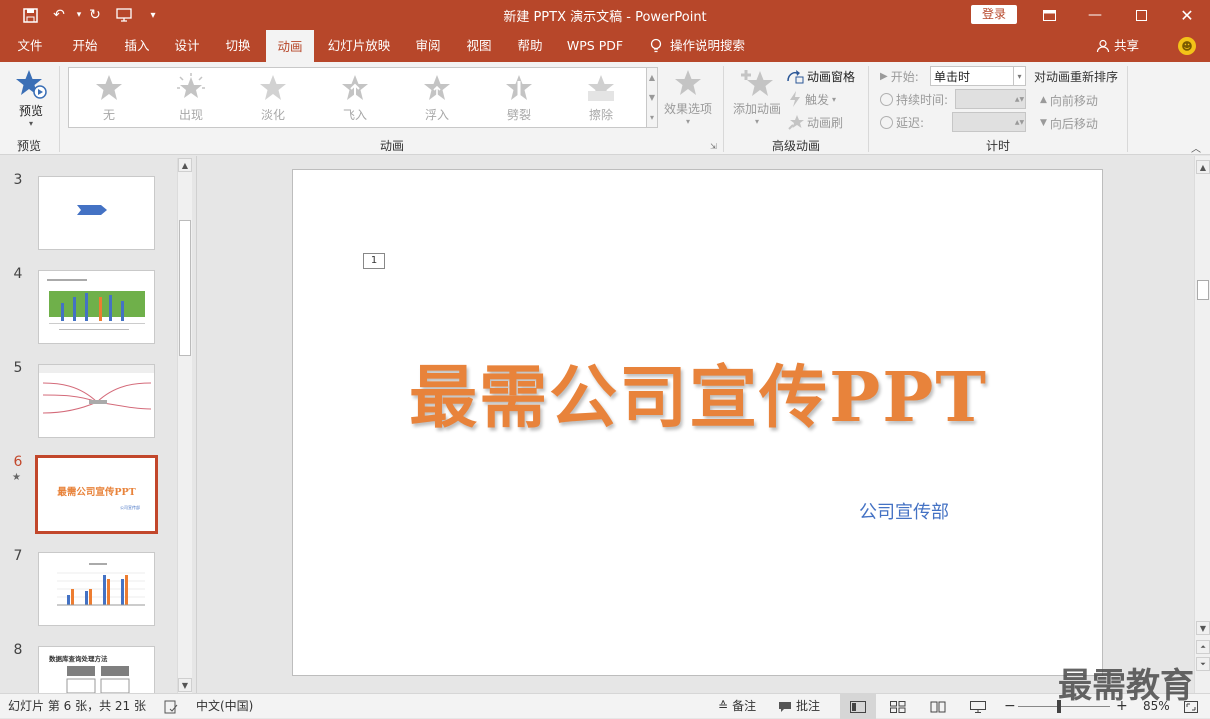  What do you see at coordinates (28, 146) in the screenshot?
I see `group-label-preview: 预览` at bounding box center [28, 146].